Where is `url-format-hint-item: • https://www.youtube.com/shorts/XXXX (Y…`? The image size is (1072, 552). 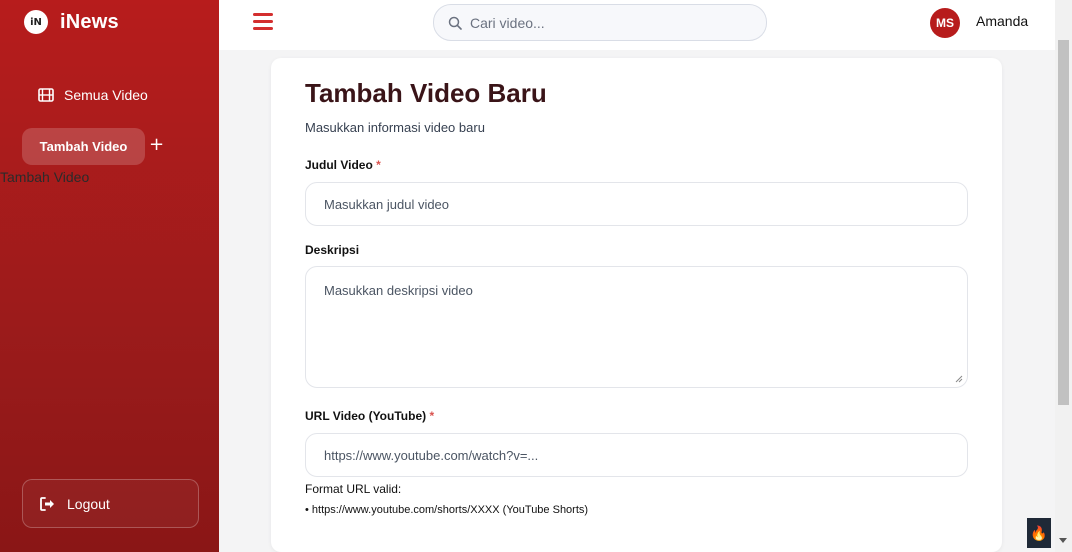
url-format-hint-item: • https://www.youtube.com/shorts/XXXX (Y… is located at coordinates (447, 510).